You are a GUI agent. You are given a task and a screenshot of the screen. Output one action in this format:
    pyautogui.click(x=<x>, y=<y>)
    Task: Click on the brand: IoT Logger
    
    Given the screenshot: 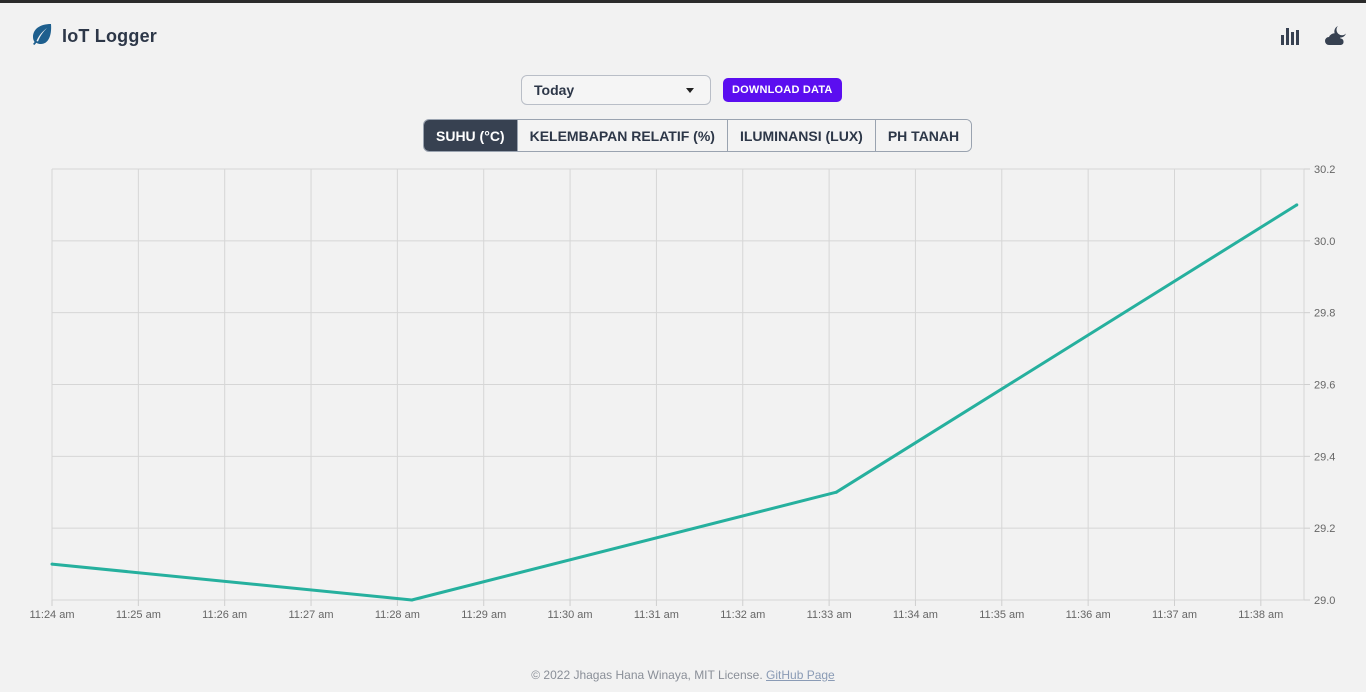 What is the action you would take?
    pyautogui.click(x=93, y=36)
    